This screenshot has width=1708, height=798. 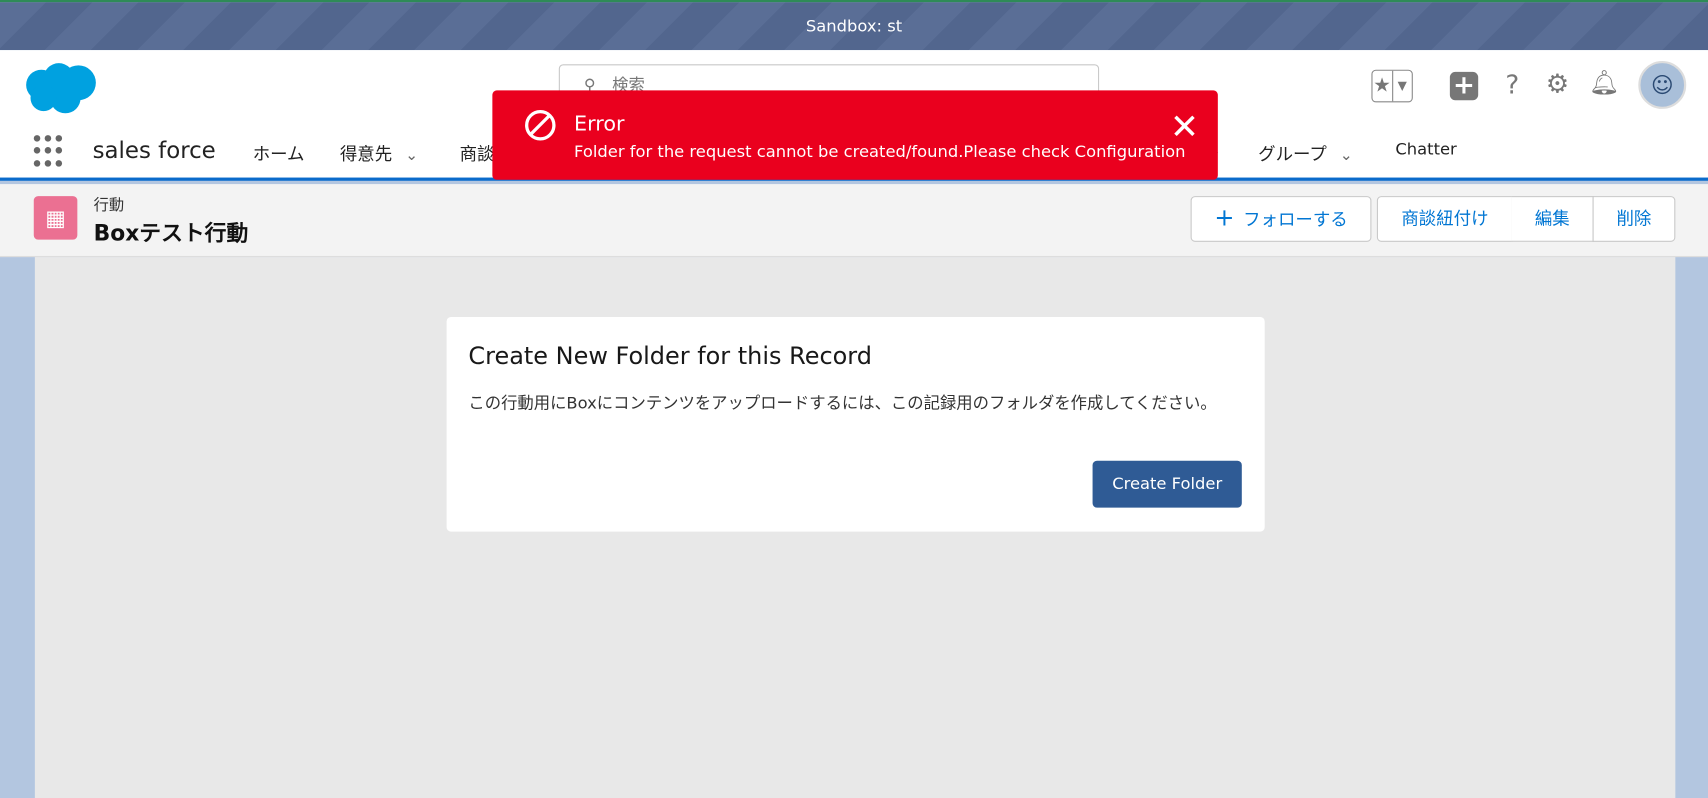 What do you see at coordinates (599, 124) in the screenshot?
I see `toast-title: Error` at bounding box center [599, 124].